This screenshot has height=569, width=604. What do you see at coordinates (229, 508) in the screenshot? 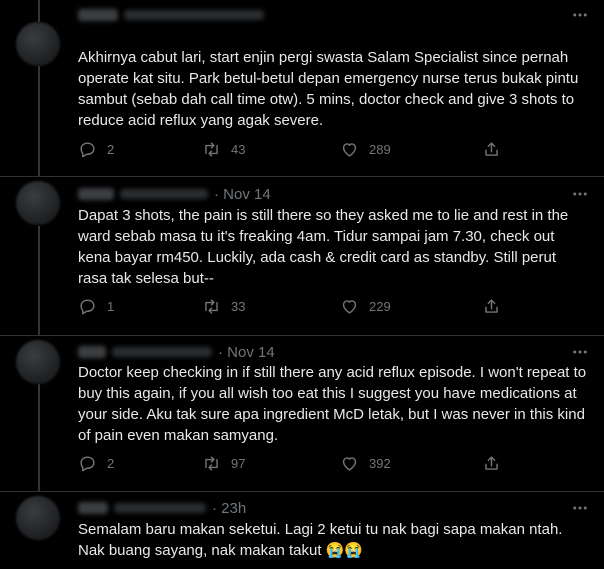
I see `timestamp: · 23h` at bounding box center [229, 508].